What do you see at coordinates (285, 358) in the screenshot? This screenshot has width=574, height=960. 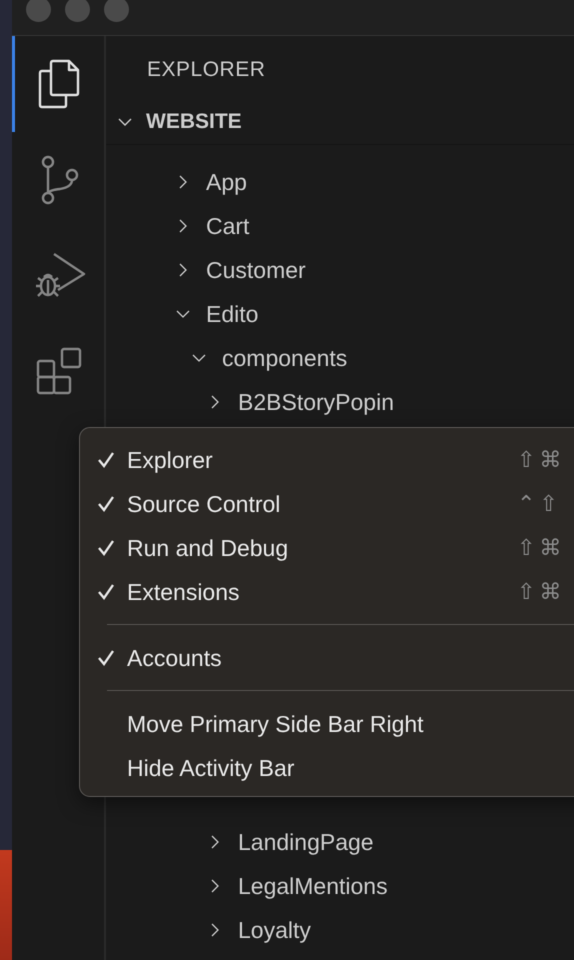 I see `folder-name: components` at bounding box center [285, 358].